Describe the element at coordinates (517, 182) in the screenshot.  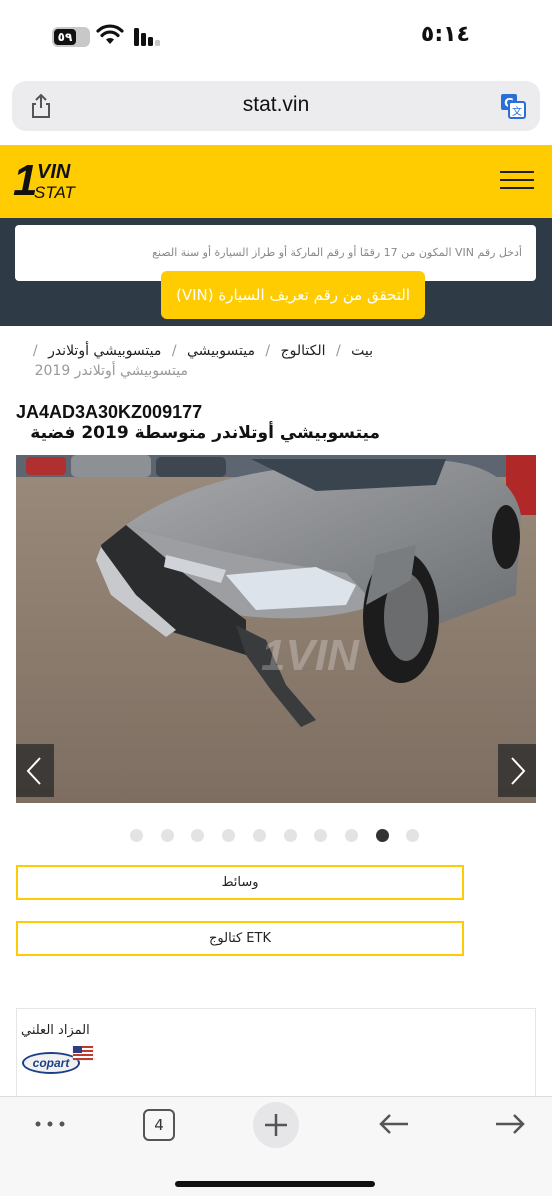
I see `hamburger-menu-icon` at that location.